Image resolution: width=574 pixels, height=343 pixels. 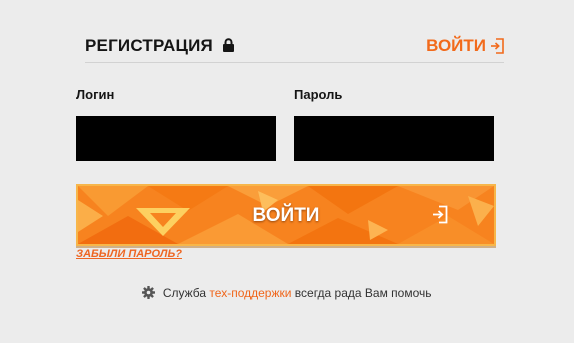 I want to click on password-label: Пароль, so click(x=318, y=94).